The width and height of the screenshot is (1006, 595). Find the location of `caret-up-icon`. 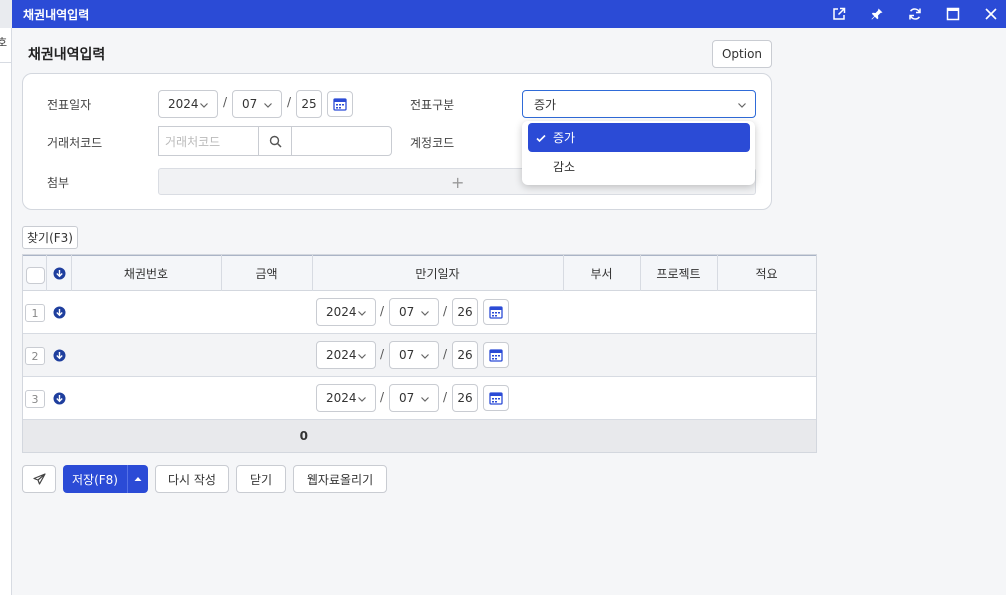

caret-up-icon is located at coordinates (138, 479).